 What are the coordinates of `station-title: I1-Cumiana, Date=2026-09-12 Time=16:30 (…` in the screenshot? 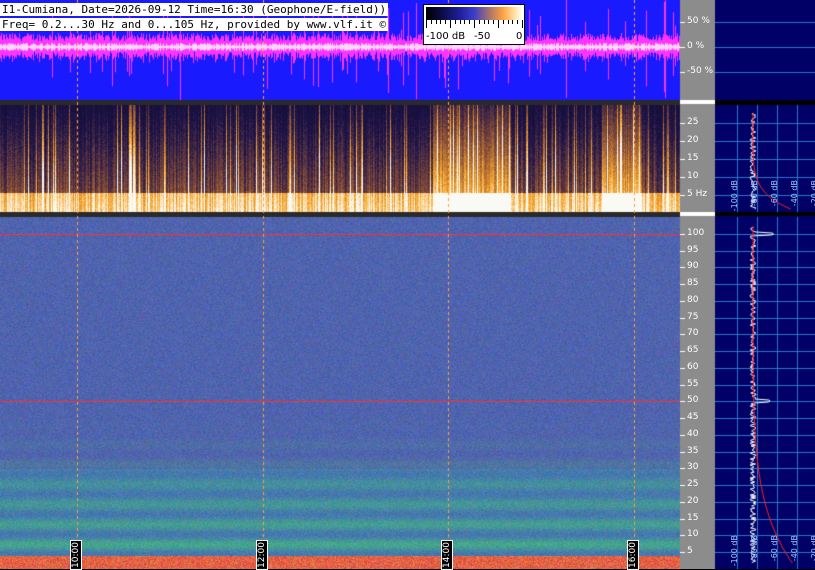 It's located at (194, 9).